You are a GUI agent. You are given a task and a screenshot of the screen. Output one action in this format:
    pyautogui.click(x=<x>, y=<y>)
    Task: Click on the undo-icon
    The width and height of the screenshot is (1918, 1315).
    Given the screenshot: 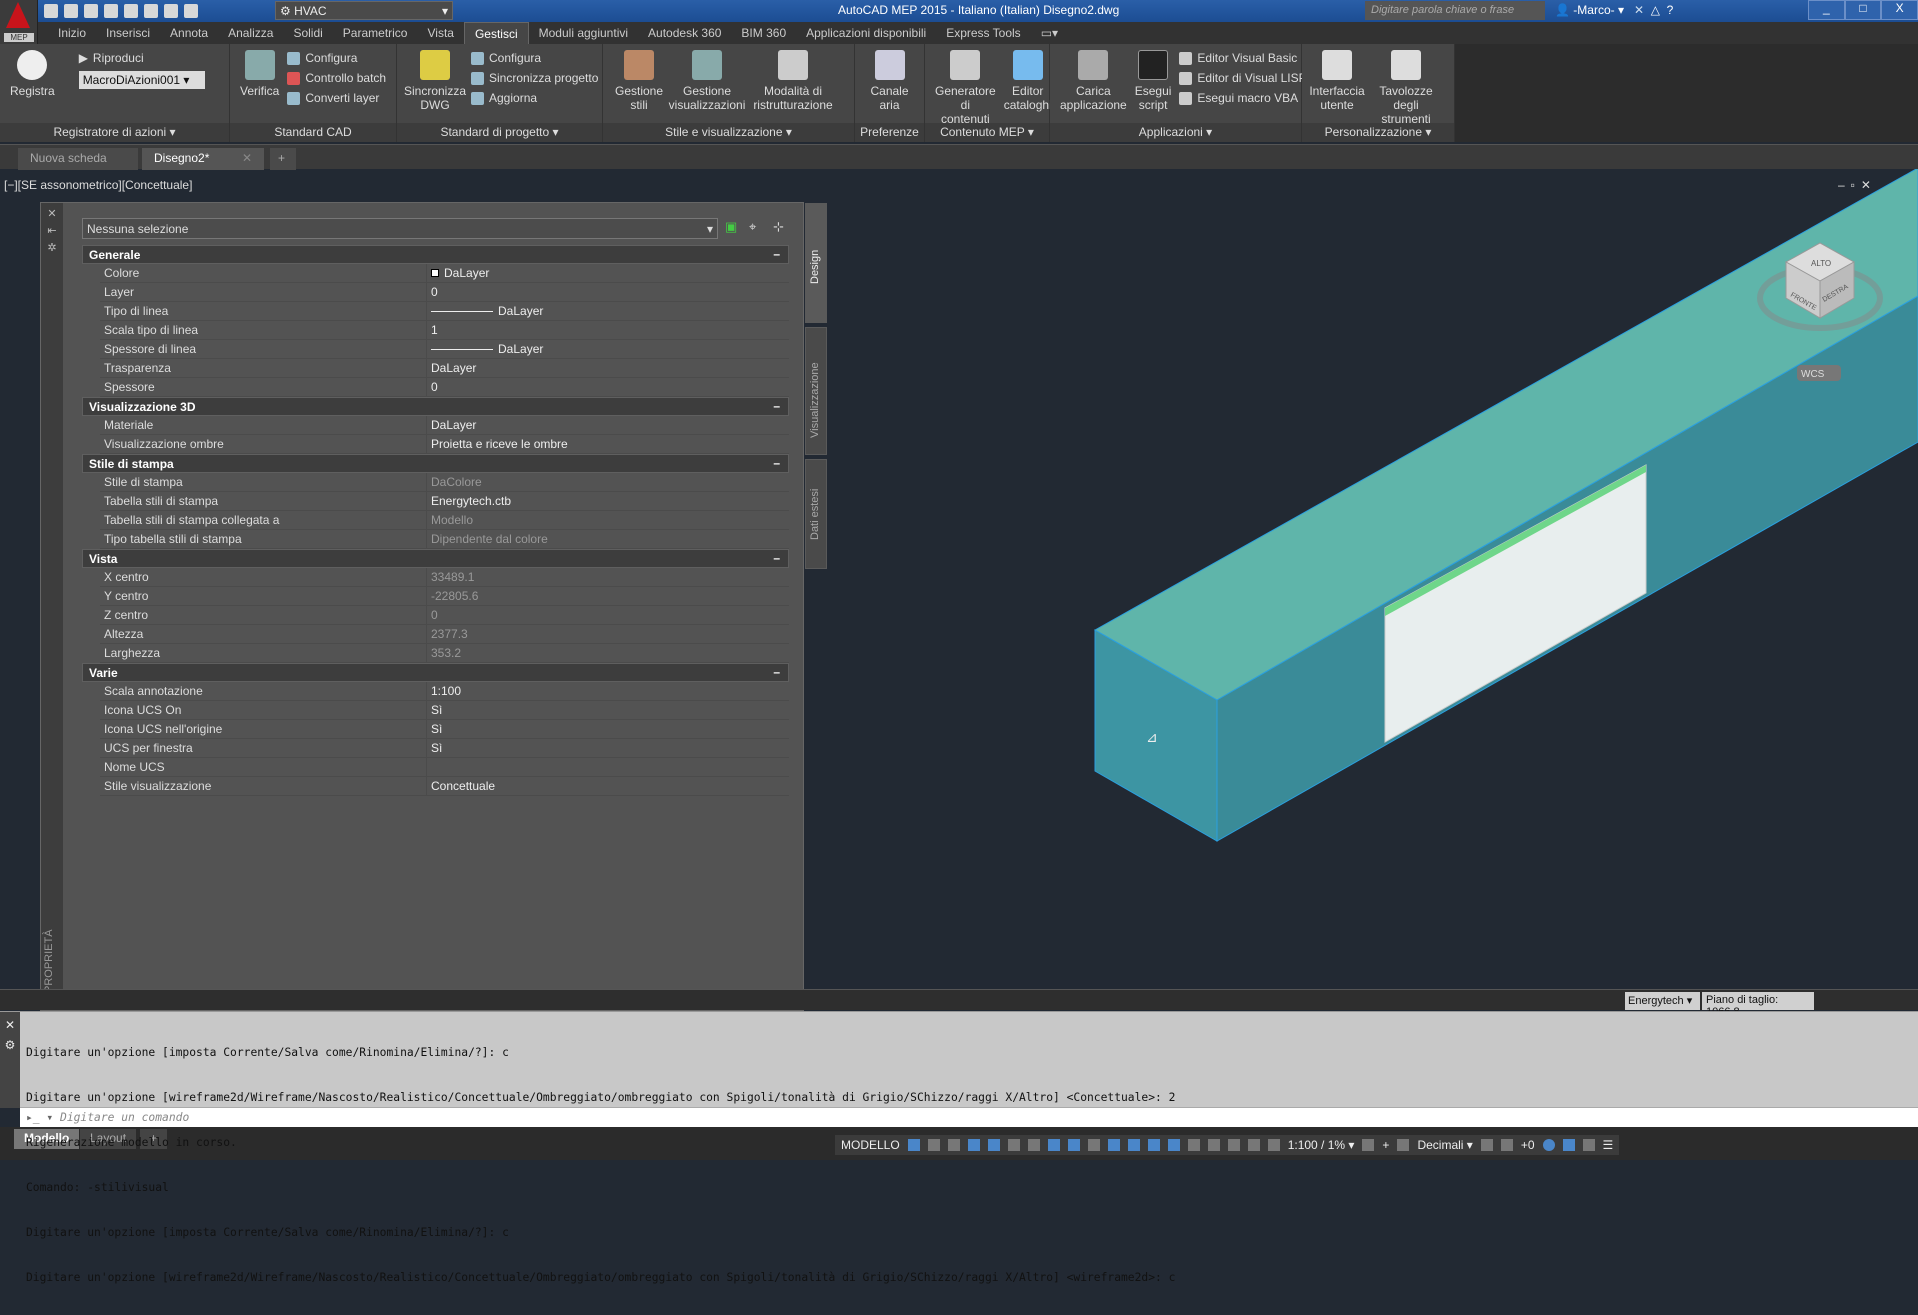 What is the action you would take?
    pyautogui.click(x=131, y=11)
    